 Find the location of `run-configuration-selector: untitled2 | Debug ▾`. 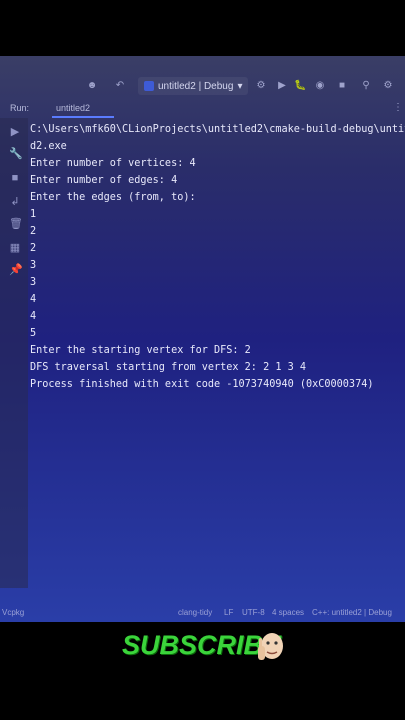

run-configuration-selector: untitled2 | Debug ▾ is located at coordinates (193, 86).